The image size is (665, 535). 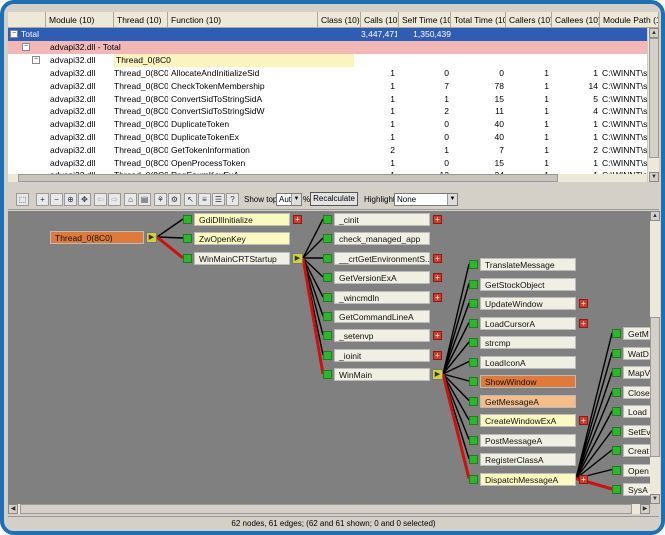 I want to click on grid-scroll-thumb, so click(x=654, y=98).